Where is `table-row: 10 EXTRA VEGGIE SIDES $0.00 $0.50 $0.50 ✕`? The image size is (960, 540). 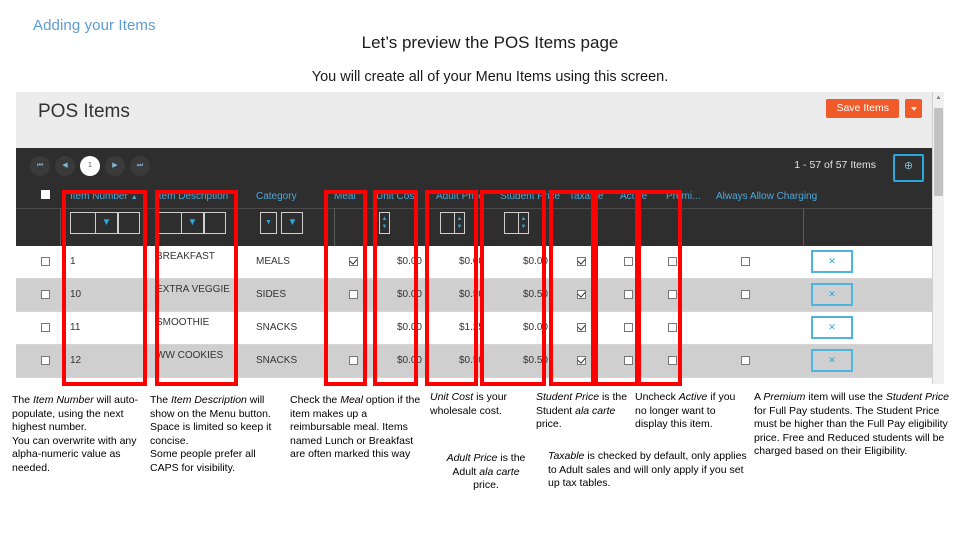 table-row: 10 EXTRA VEGGIE SIDES $0.00 $0.50 $0.50 ✕ is located at coordinates (480, 295).